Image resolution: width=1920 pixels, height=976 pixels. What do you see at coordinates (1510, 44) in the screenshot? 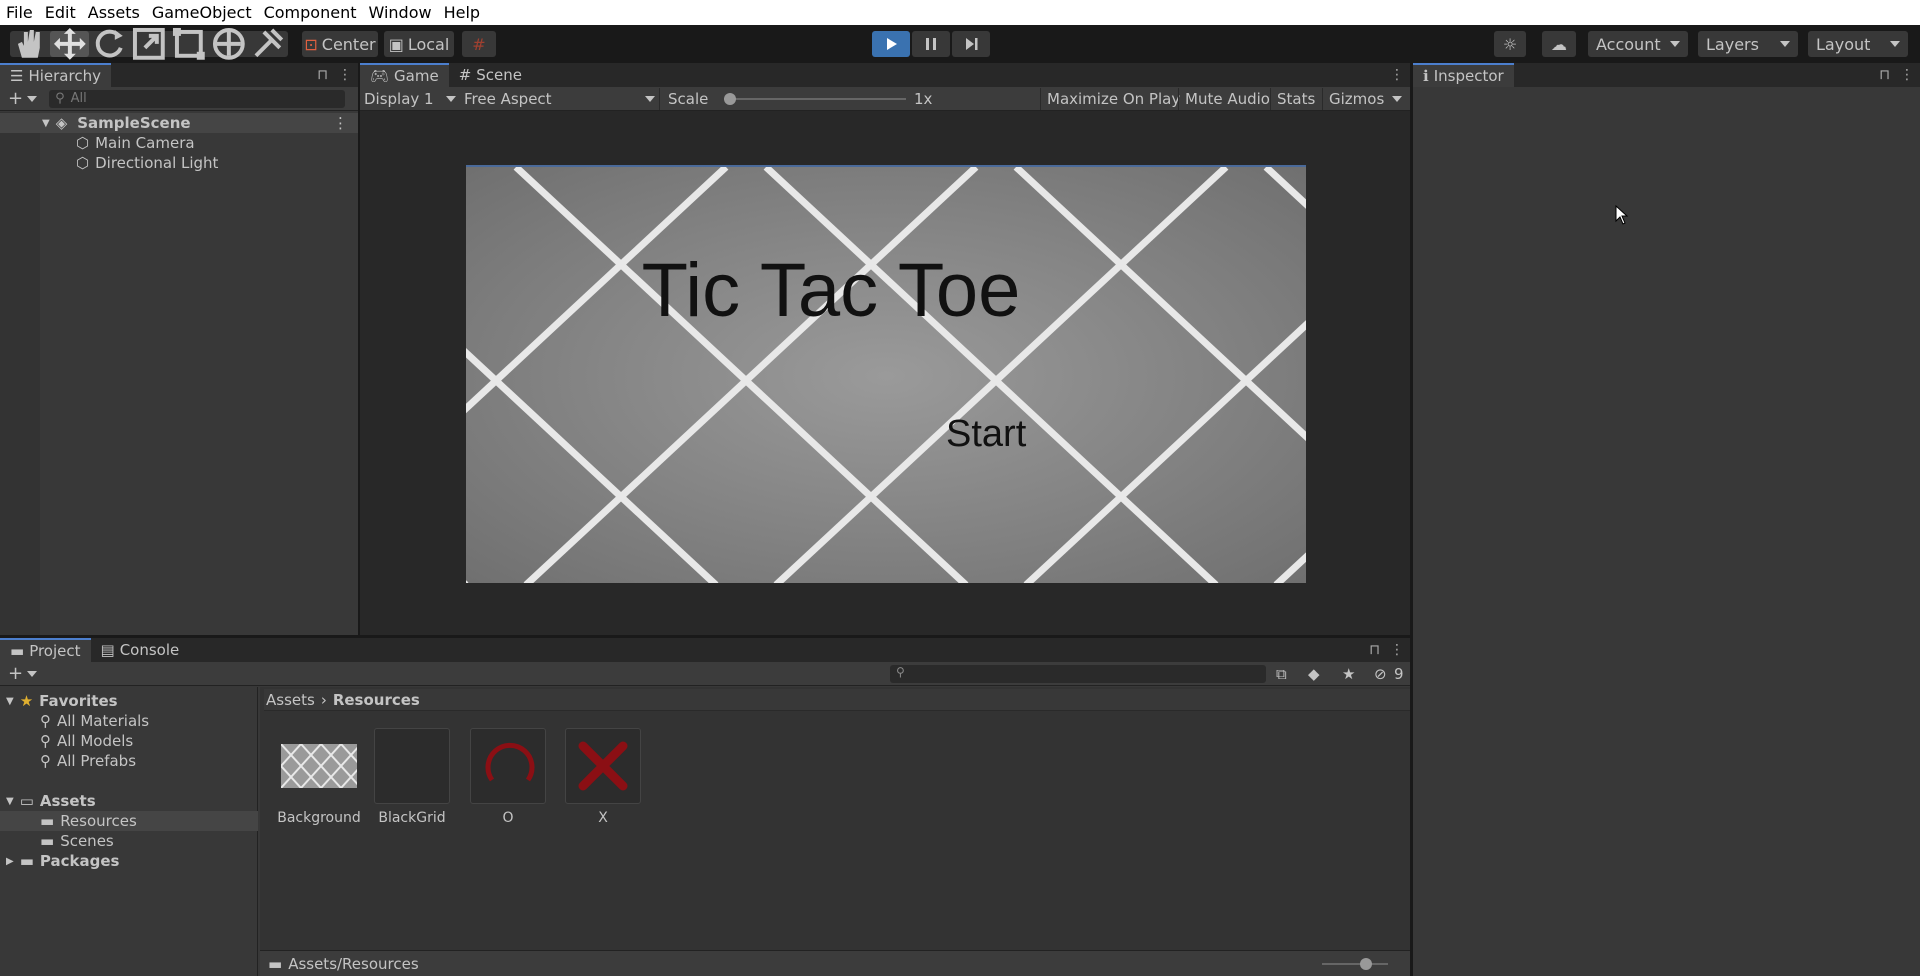
I see `lighting-button: ☼` at bounding box center [1510, 44].